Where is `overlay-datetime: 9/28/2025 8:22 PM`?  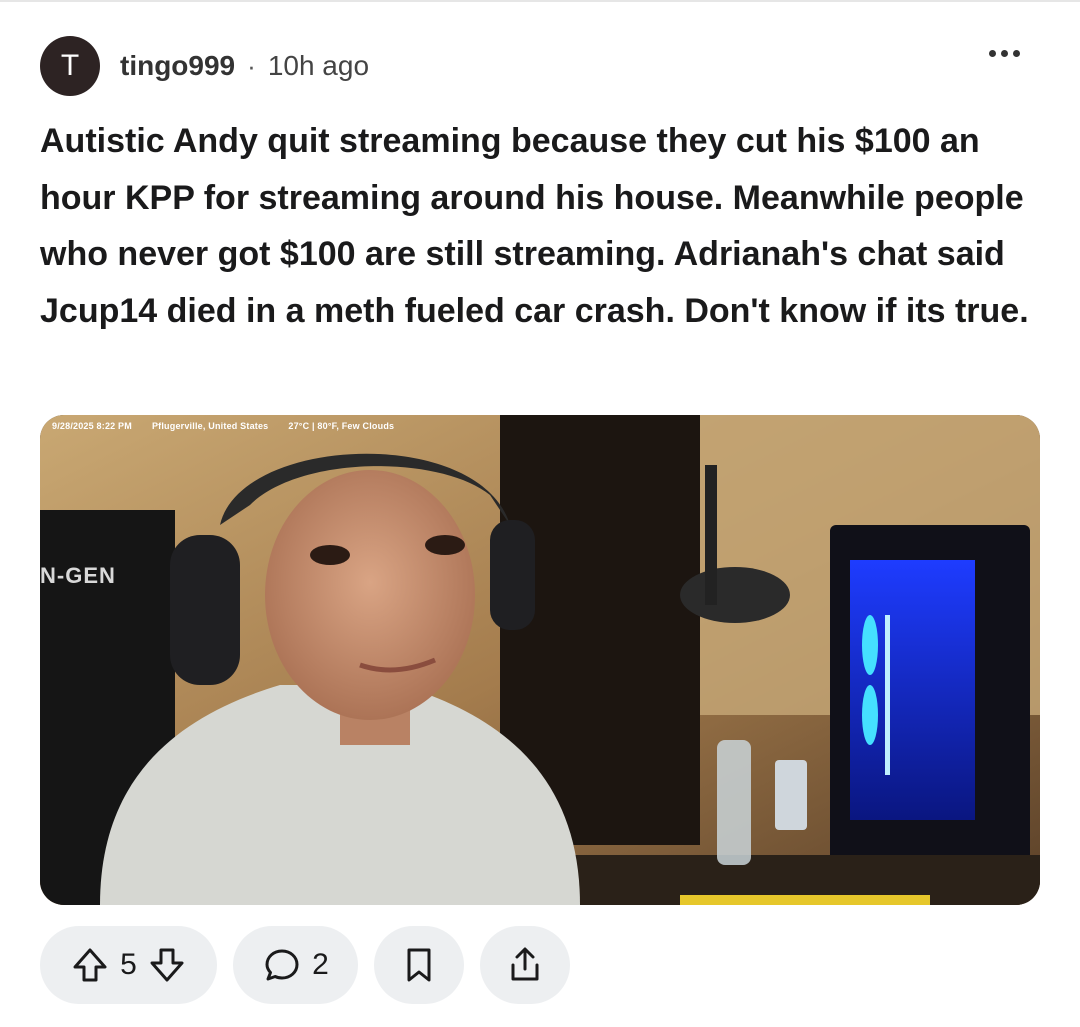 overlay-datetime: 9/28/2025 8:22 PM is located at coordinates (92, 426).